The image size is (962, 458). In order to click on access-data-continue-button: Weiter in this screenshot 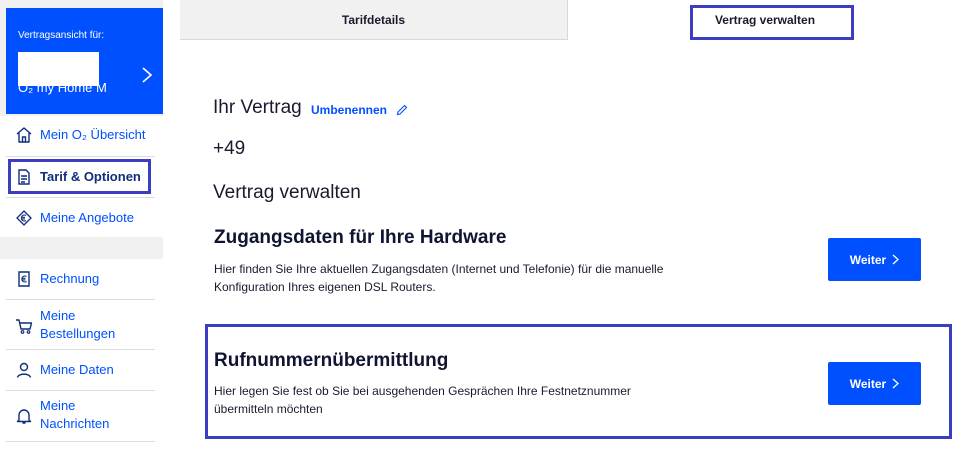, I will do `click(874, 259)`.